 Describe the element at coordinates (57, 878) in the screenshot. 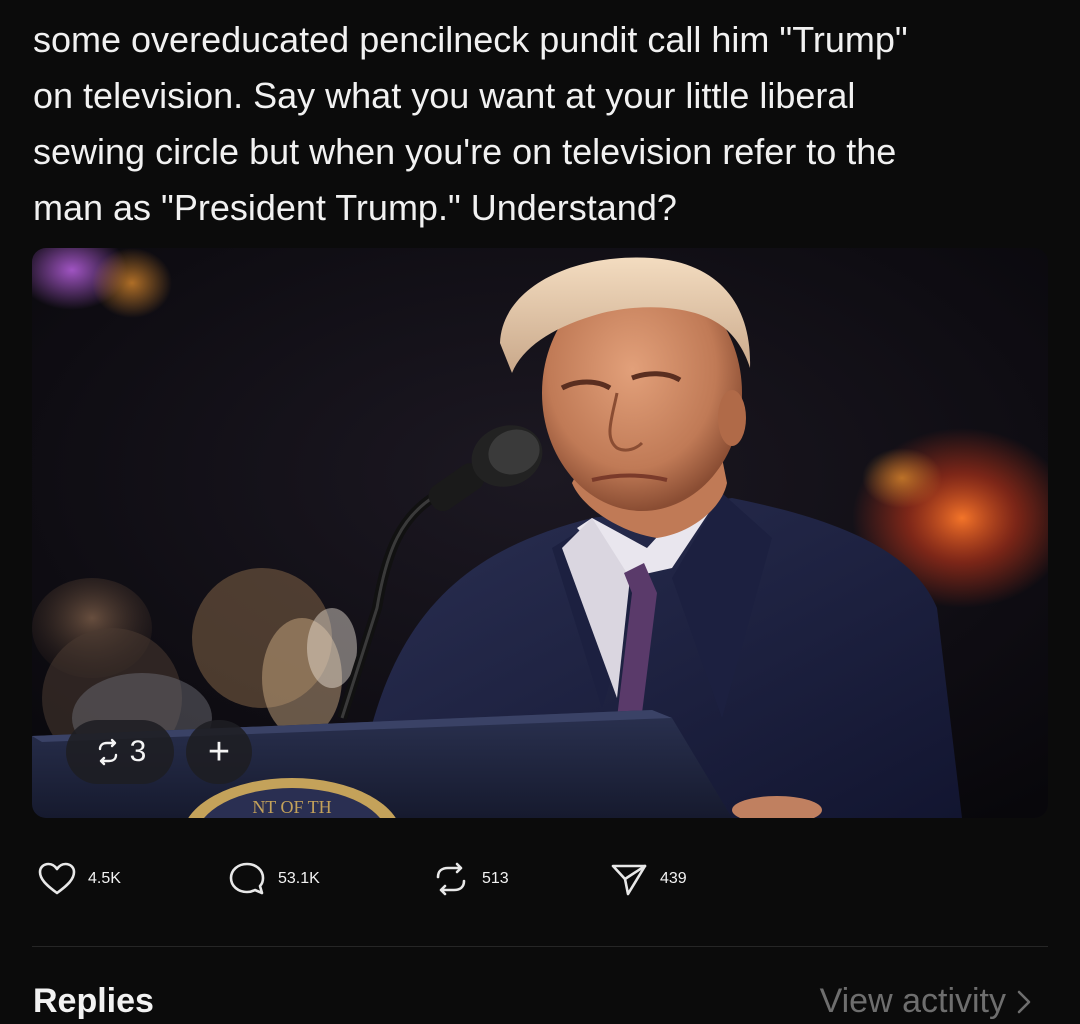

I see `heart-icon` at that location.